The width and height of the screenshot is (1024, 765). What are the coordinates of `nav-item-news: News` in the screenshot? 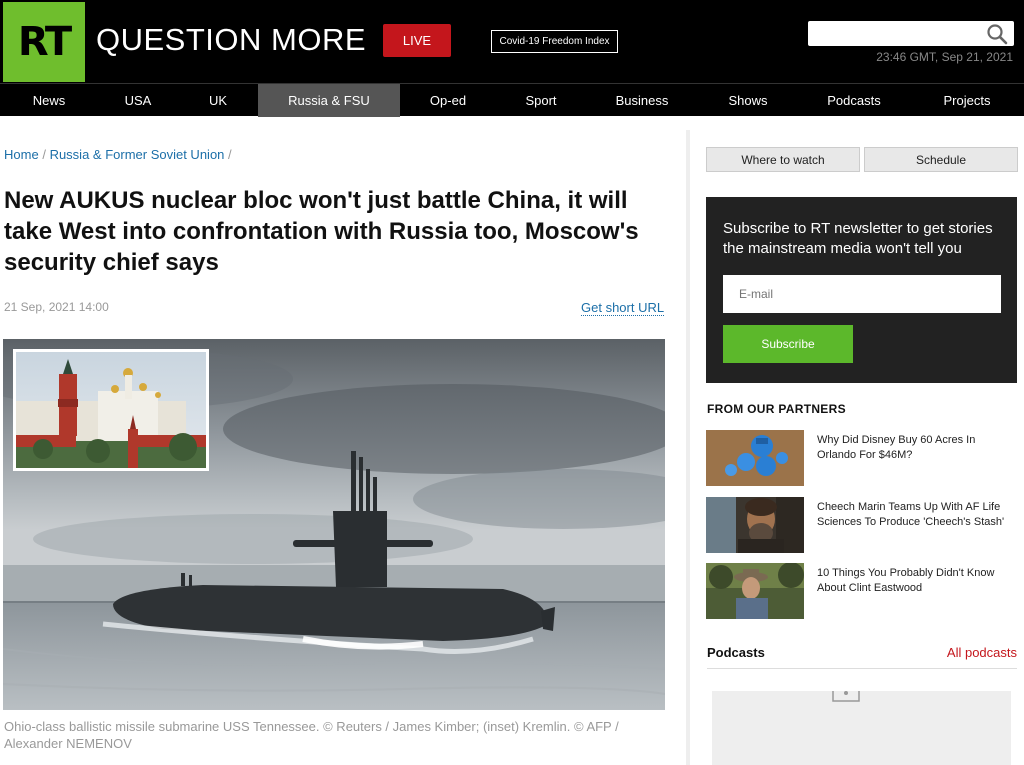 It's located at (49, 100).